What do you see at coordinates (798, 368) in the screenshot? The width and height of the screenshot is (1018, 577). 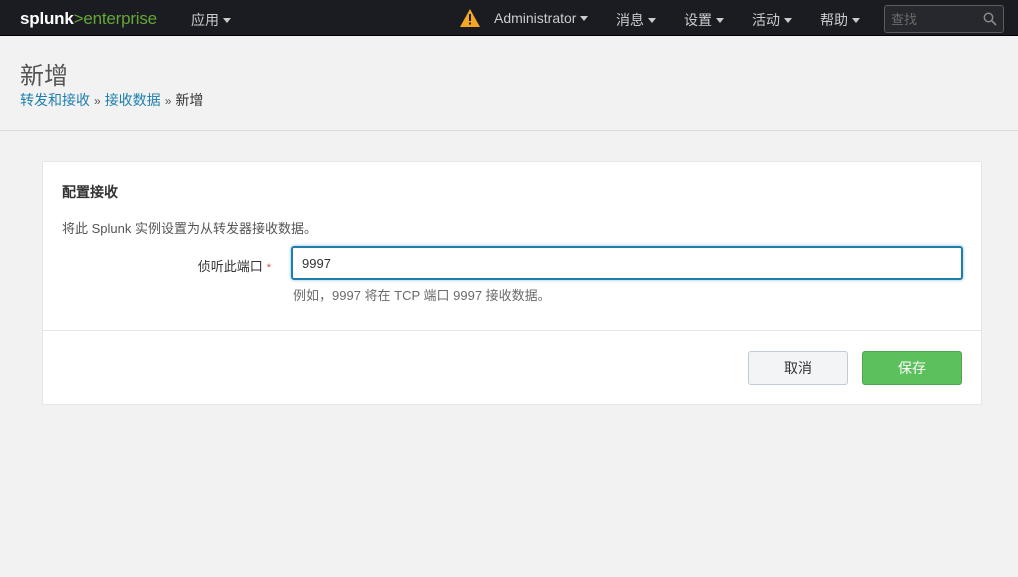 I see `cancel-button: 取消` at bounding box center [798, 368].